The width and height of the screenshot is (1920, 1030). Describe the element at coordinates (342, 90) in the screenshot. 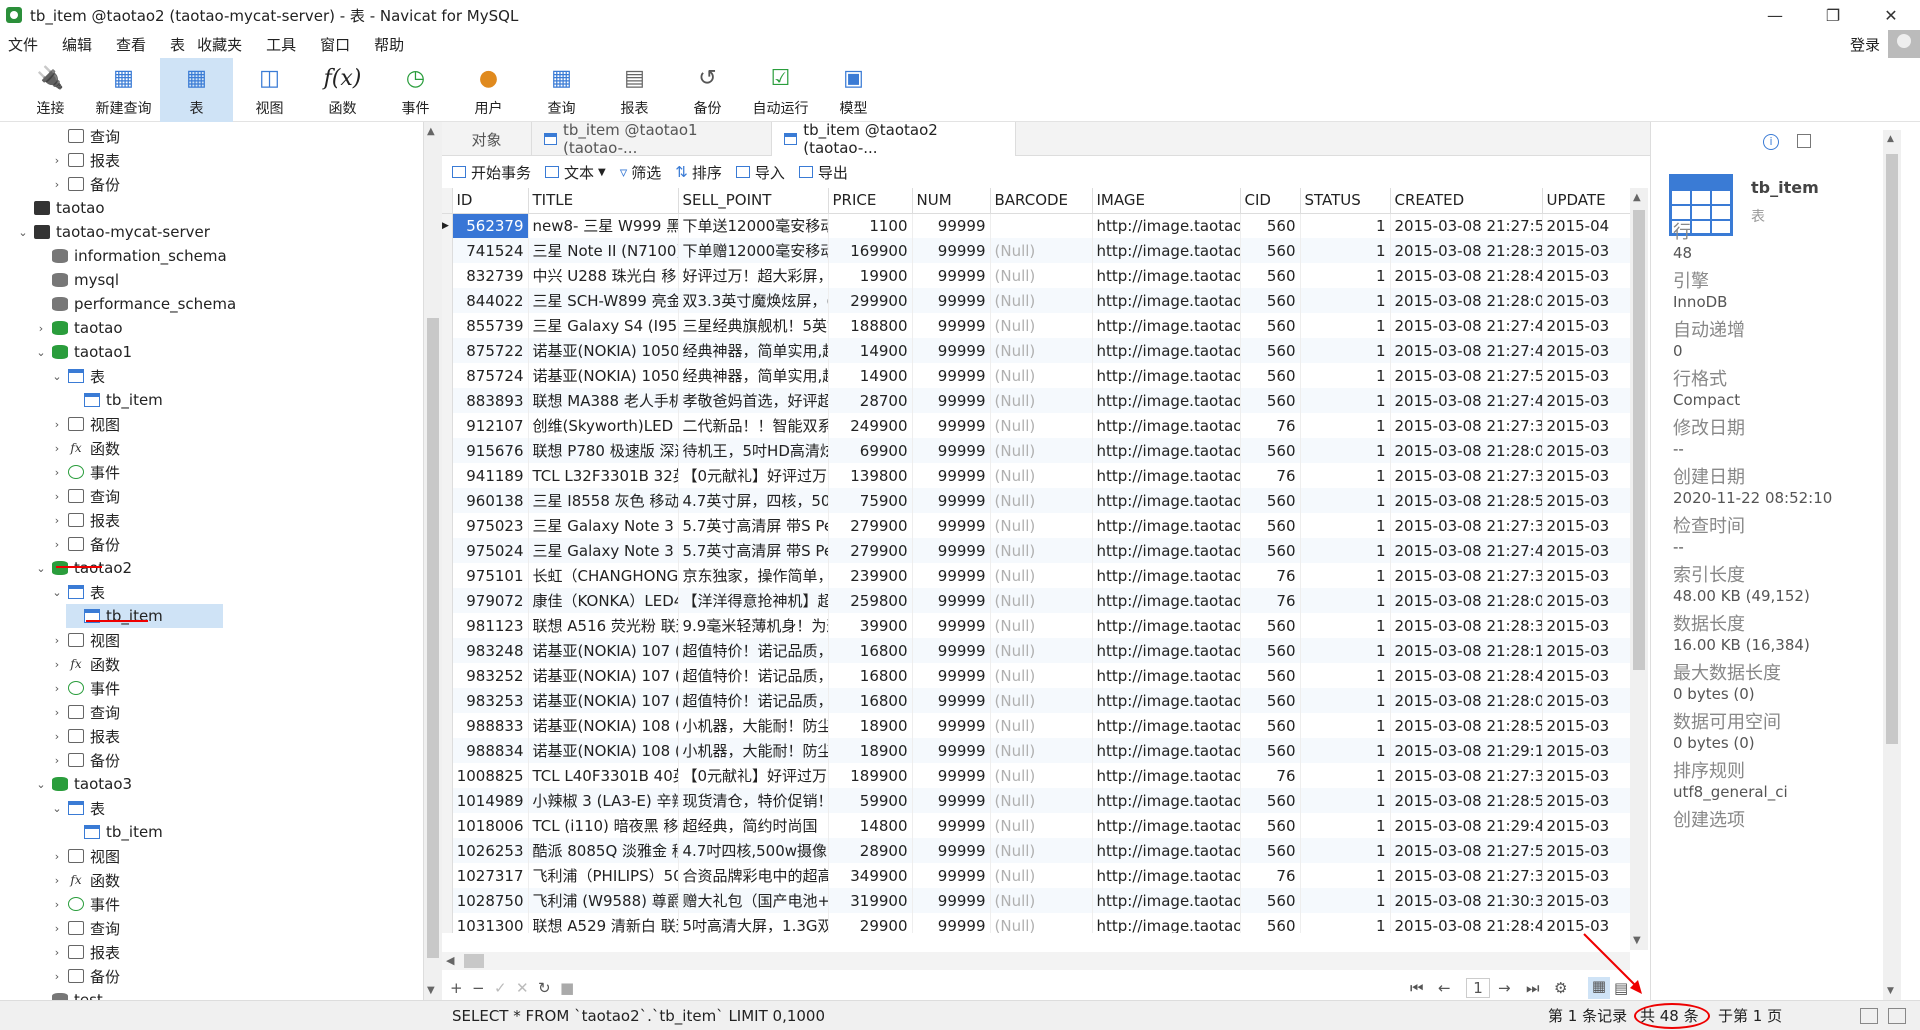

I see `toolbar-function-button: f(x) 函数` at that location.